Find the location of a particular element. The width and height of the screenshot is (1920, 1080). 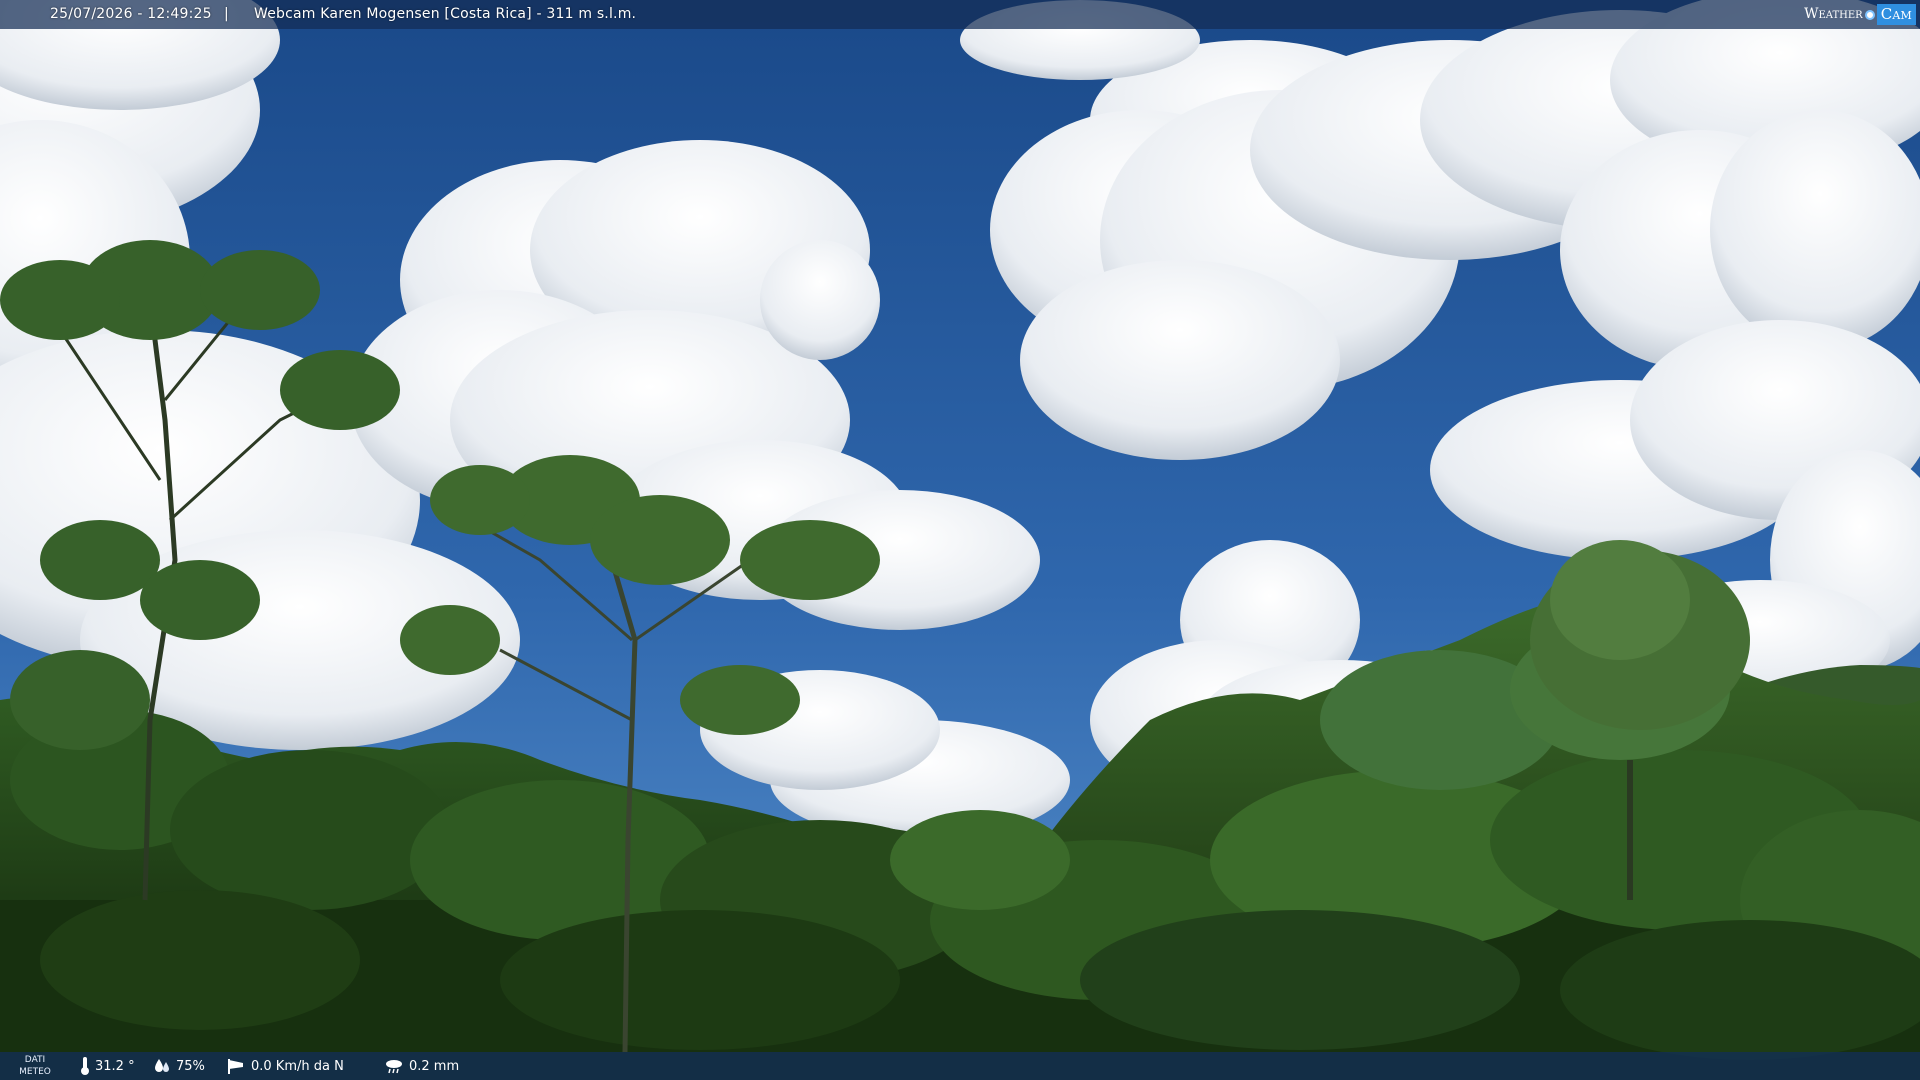

wind-reading: 0.0 Km/h da N is located at coordinates (285, 1066).